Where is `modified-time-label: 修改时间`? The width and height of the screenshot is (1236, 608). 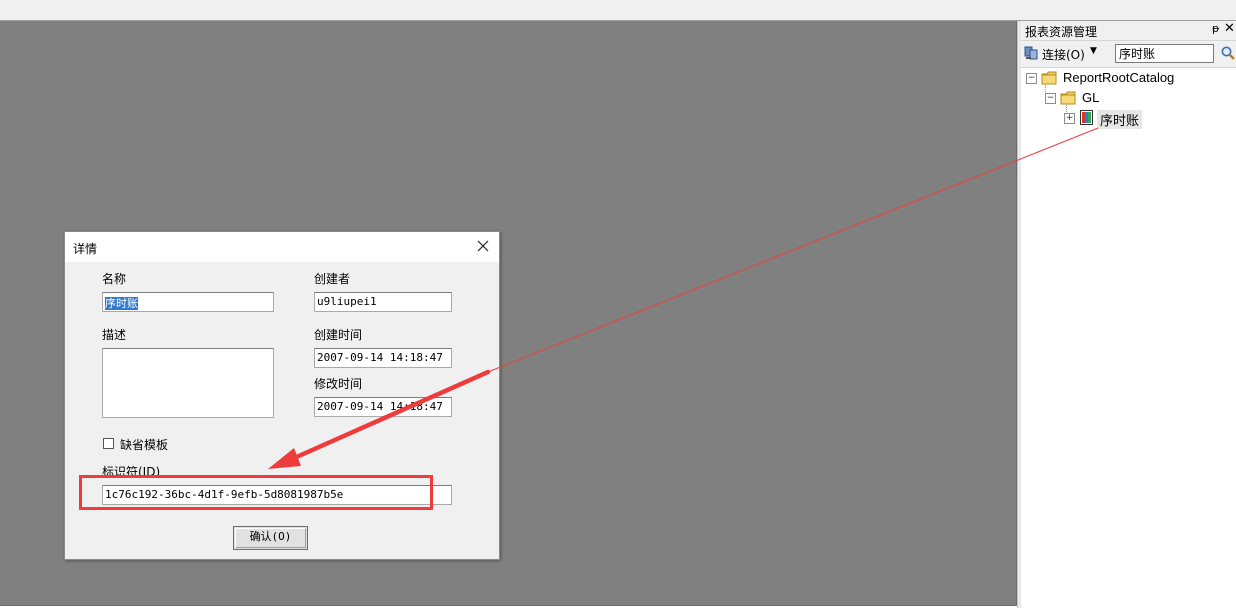
modified-time-label: 修改时间 is located at coordinates (338, 384).